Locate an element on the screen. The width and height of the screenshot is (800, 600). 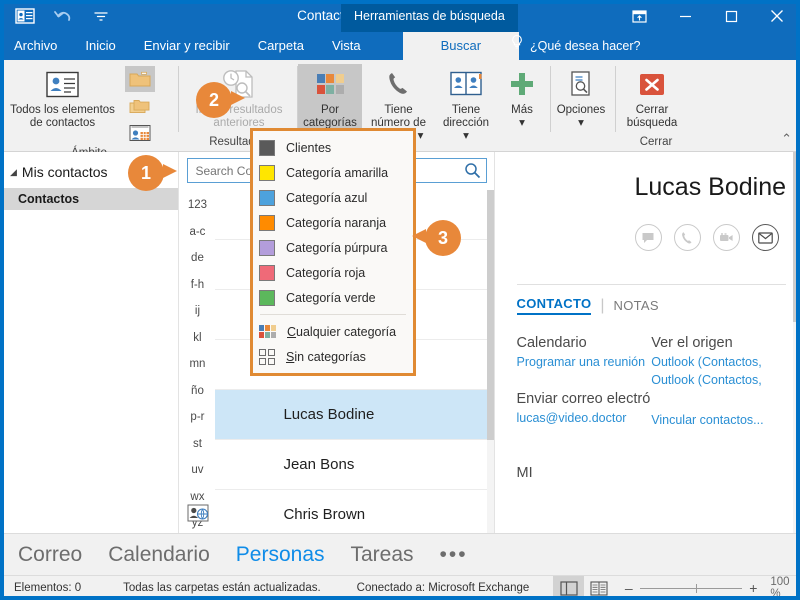
menu-item-clientes: Clientes is located at coordinates (333, 147).